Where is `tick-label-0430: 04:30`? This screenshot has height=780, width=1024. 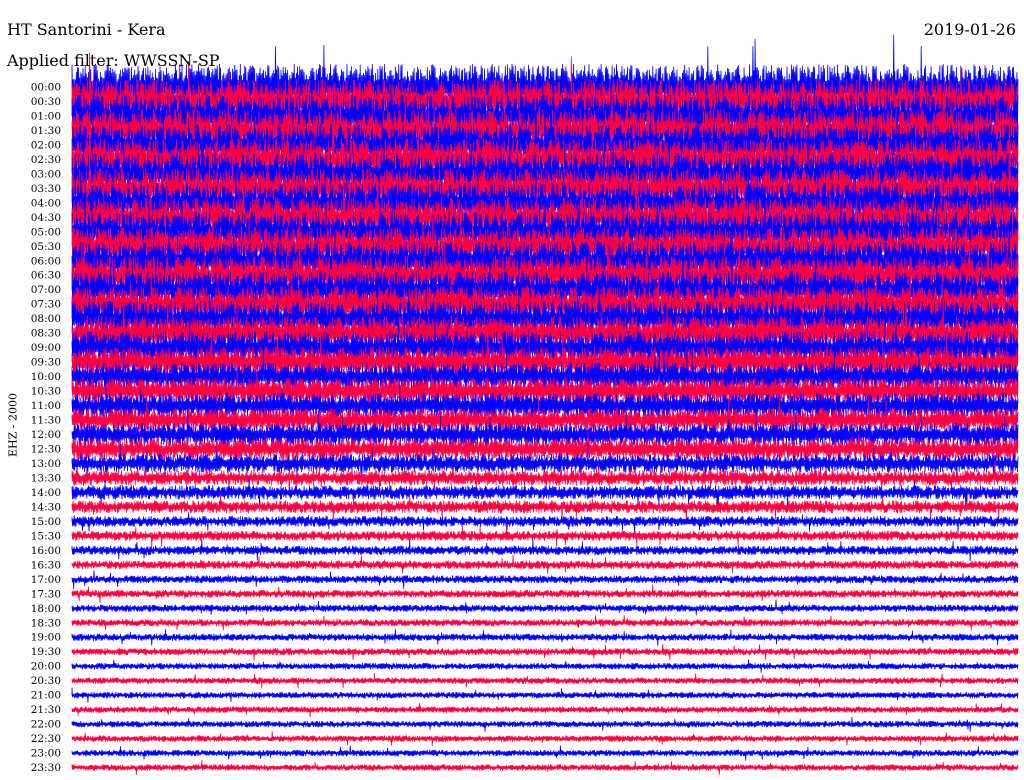
tick-label-0430: 04:30 is located at coordinates (46, 218).